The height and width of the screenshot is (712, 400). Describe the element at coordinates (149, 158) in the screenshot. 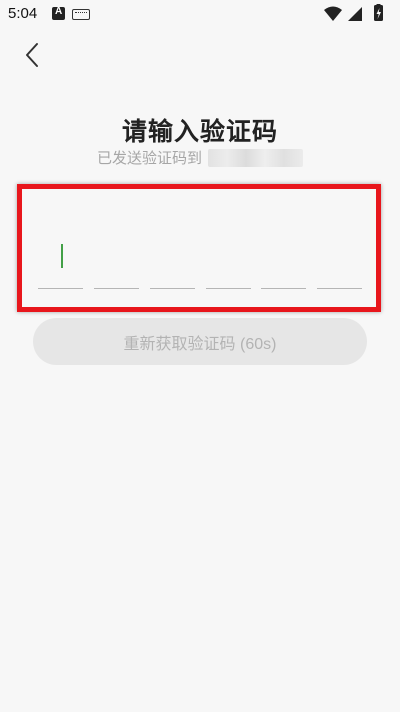

I see `subtitle-text: 已发送验证码到` at that location.